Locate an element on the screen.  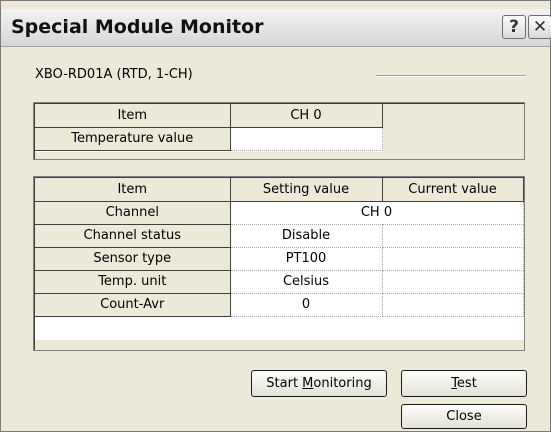
row-label-channel: Channel is located at coordinates (133, 213).